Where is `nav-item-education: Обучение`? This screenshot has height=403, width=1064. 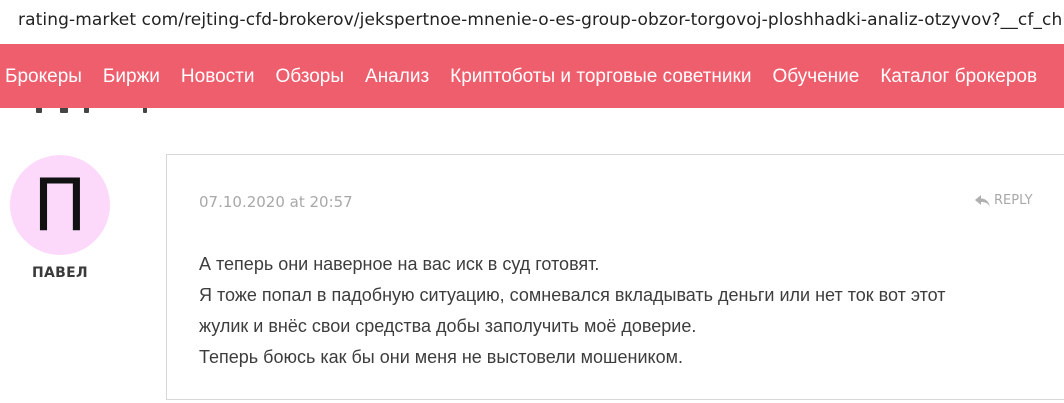 nav-item-education: Обучение is located at coordinates (815, 76).